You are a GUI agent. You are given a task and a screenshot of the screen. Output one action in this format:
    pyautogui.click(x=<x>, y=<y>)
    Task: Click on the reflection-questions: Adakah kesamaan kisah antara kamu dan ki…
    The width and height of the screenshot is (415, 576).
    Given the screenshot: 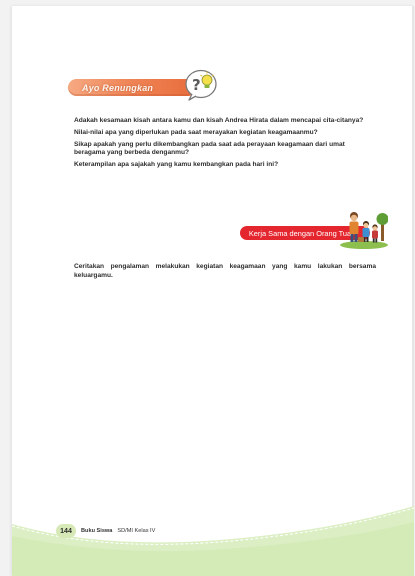 What is the action you would take?
    pyautogui.click(x=225, y=145)
    